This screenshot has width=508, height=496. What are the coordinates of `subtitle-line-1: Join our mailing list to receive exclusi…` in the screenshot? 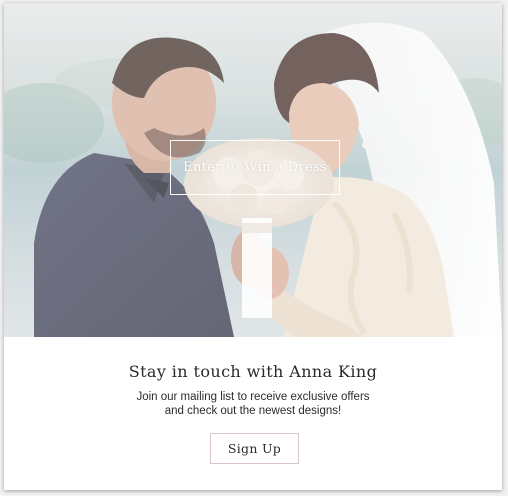 It's located at (253, 397).